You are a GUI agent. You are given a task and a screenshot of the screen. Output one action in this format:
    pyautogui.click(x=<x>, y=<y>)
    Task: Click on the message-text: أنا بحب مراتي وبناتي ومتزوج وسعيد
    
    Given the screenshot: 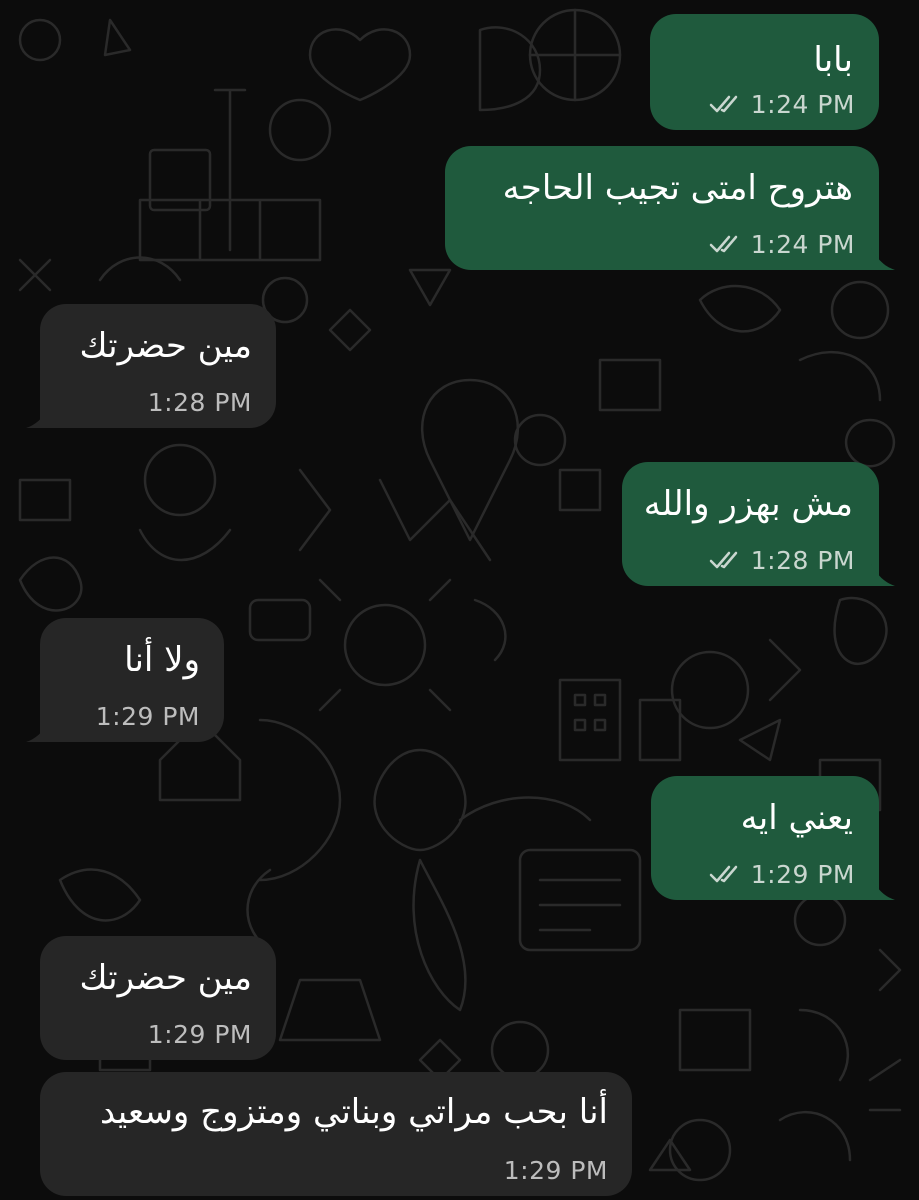 What is the action you would take?
    pyautogui.click(x=353, y=1112)
    